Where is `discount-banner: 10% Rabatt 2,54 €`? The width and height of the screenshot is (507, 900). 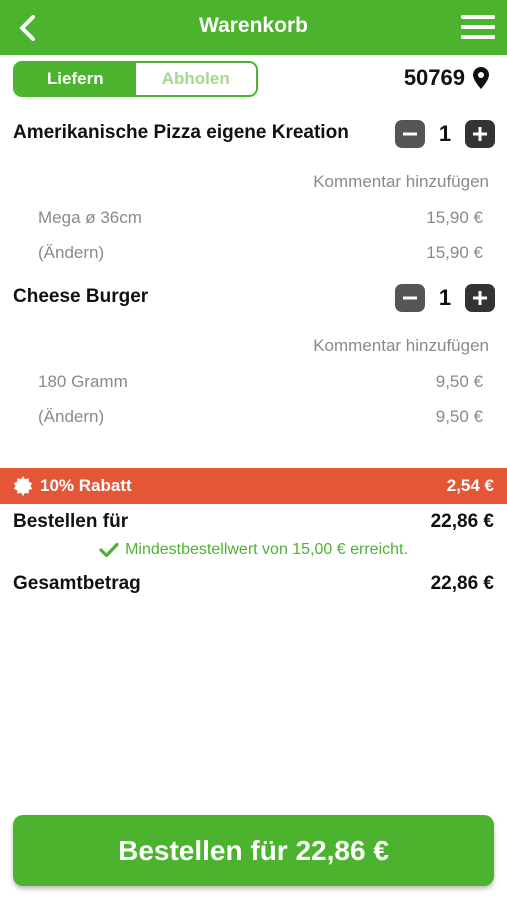 discount-banner: 10% Rabatt 2,54 € is located at coordinates (253, 486).